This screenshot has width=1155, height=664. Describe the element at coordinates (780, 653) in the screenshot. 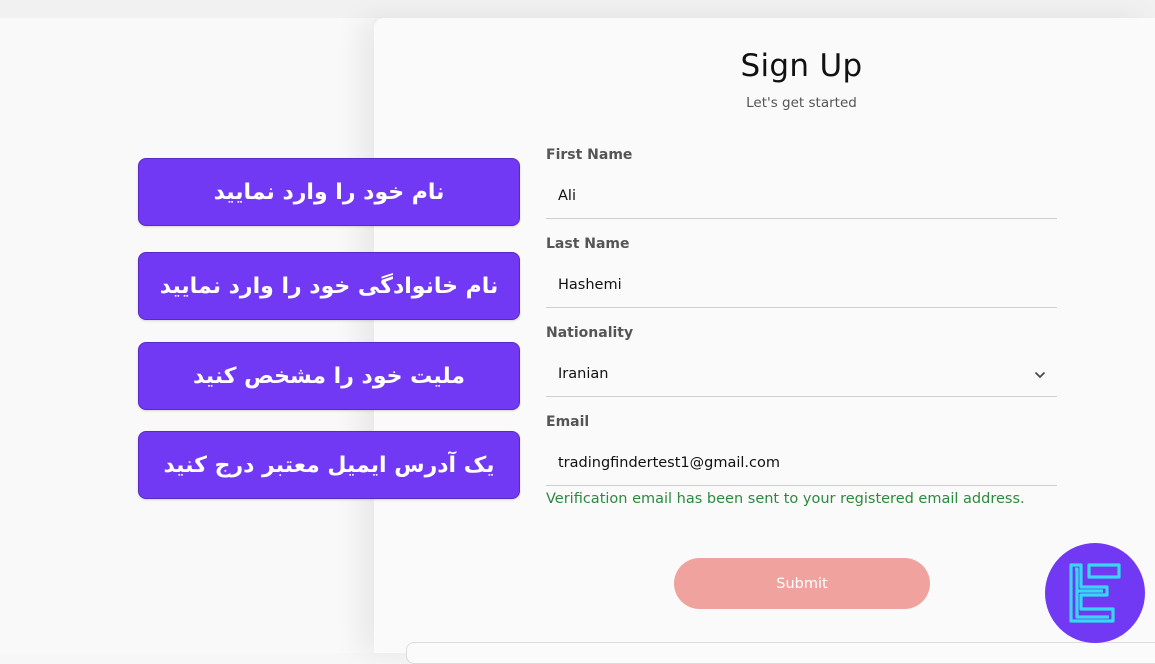

I see `bottom-panel` at that location.